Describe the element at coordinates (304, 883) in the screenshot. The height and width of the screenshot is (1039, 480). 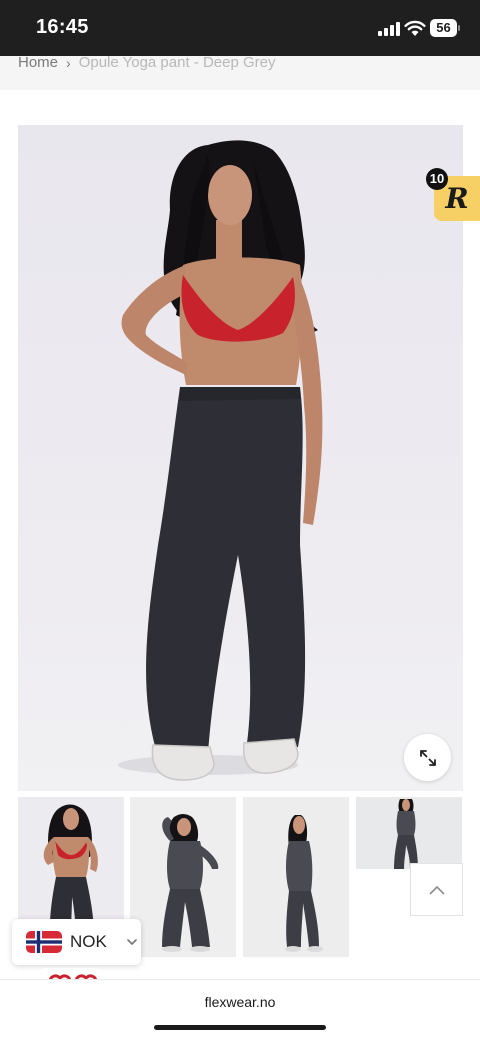
I see `thumbnail-3-image` at that location.